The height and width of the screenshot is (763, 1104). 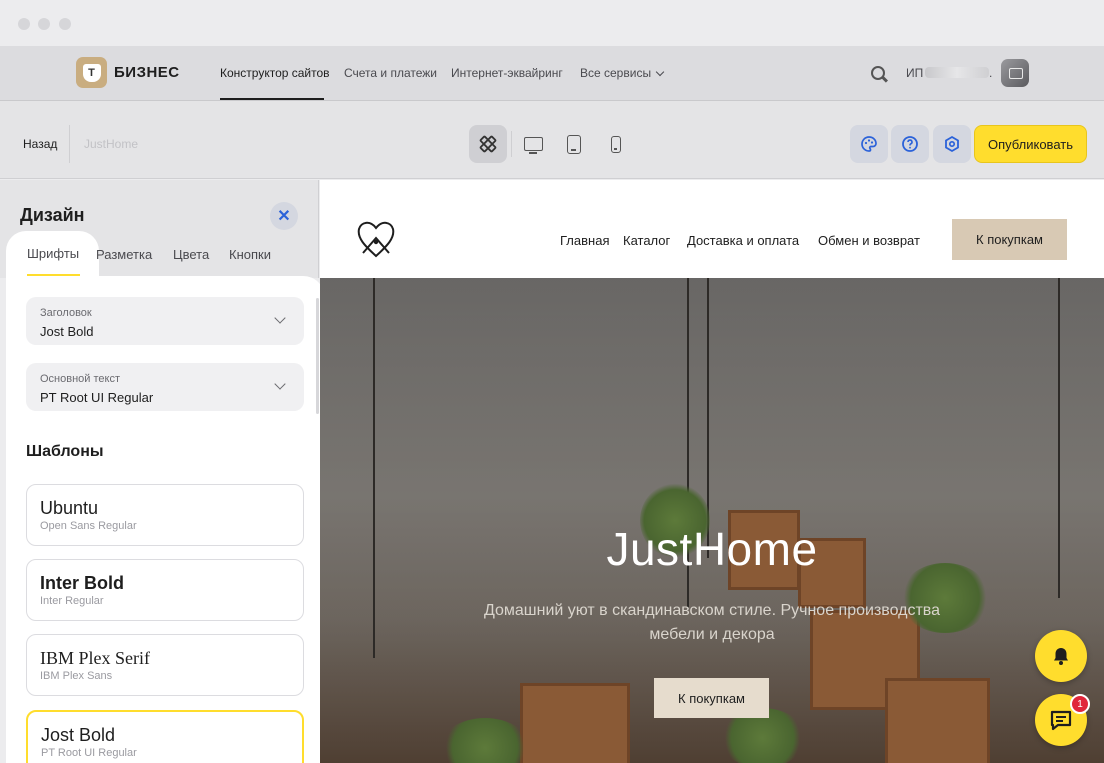 What do you see at coordinates (69, 508) in the screenshot?
I see `template-name: Ubuntu` at bounding box center [69, 508].